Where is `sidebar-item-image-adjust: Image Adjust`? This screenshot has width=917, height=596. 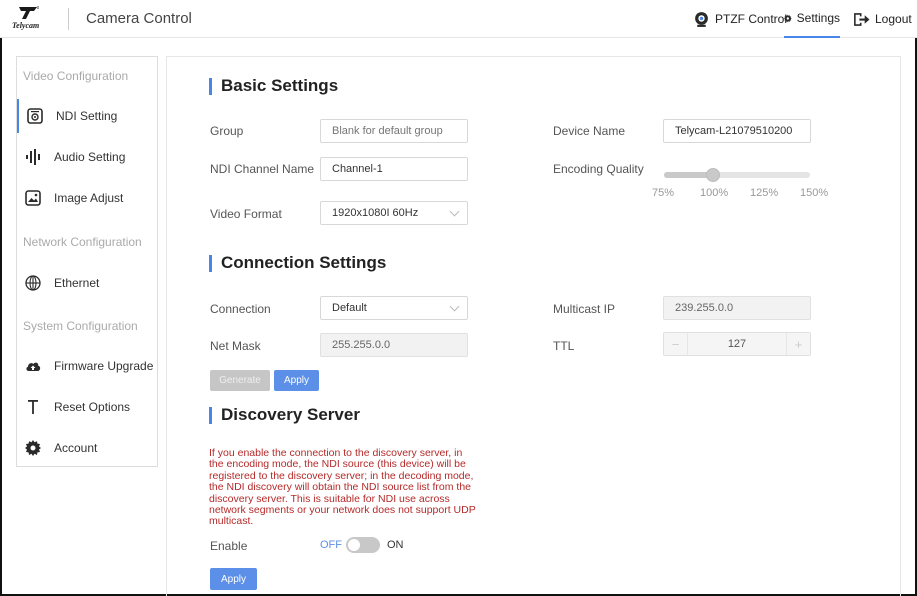 sidebar-item-image-adjust: Image Adjust is located at coordinates (87, 198).